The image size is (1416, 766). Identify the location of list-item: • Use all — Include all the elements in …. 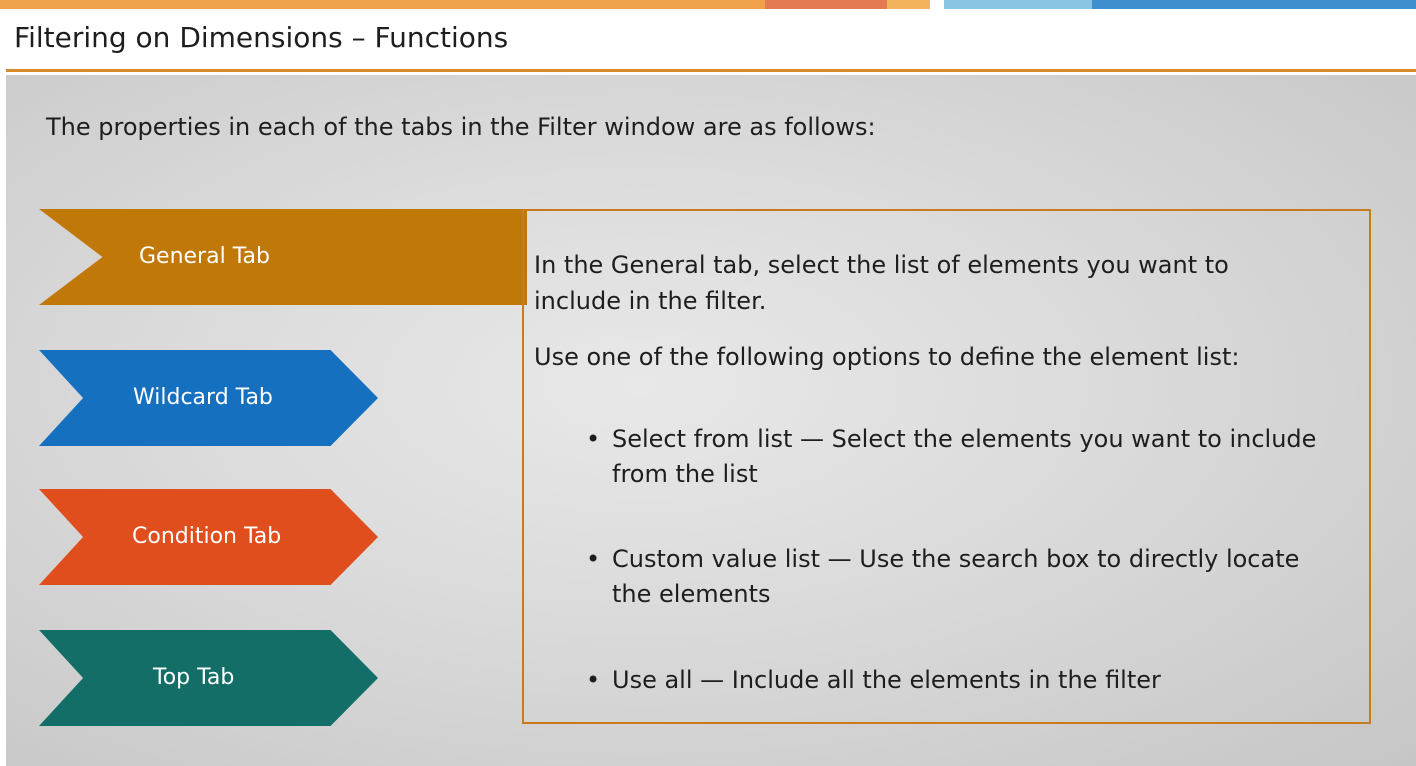
(976, 680).